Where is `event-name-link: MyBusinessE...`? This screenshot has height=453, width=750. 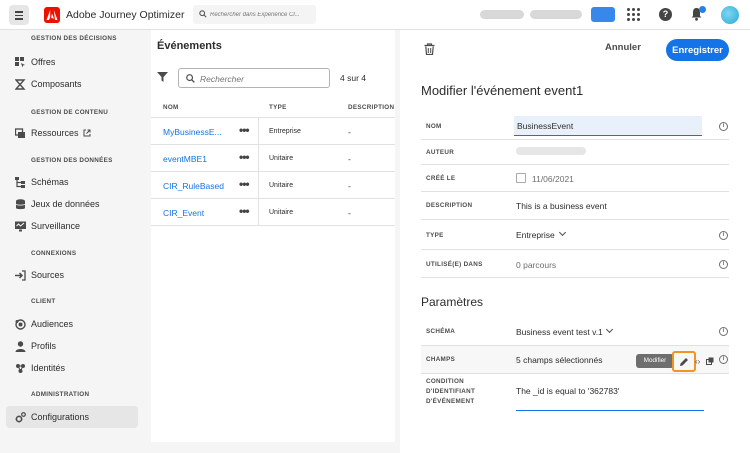 event-name-link: MyBusinessE... is located at coordinates (197, 132).